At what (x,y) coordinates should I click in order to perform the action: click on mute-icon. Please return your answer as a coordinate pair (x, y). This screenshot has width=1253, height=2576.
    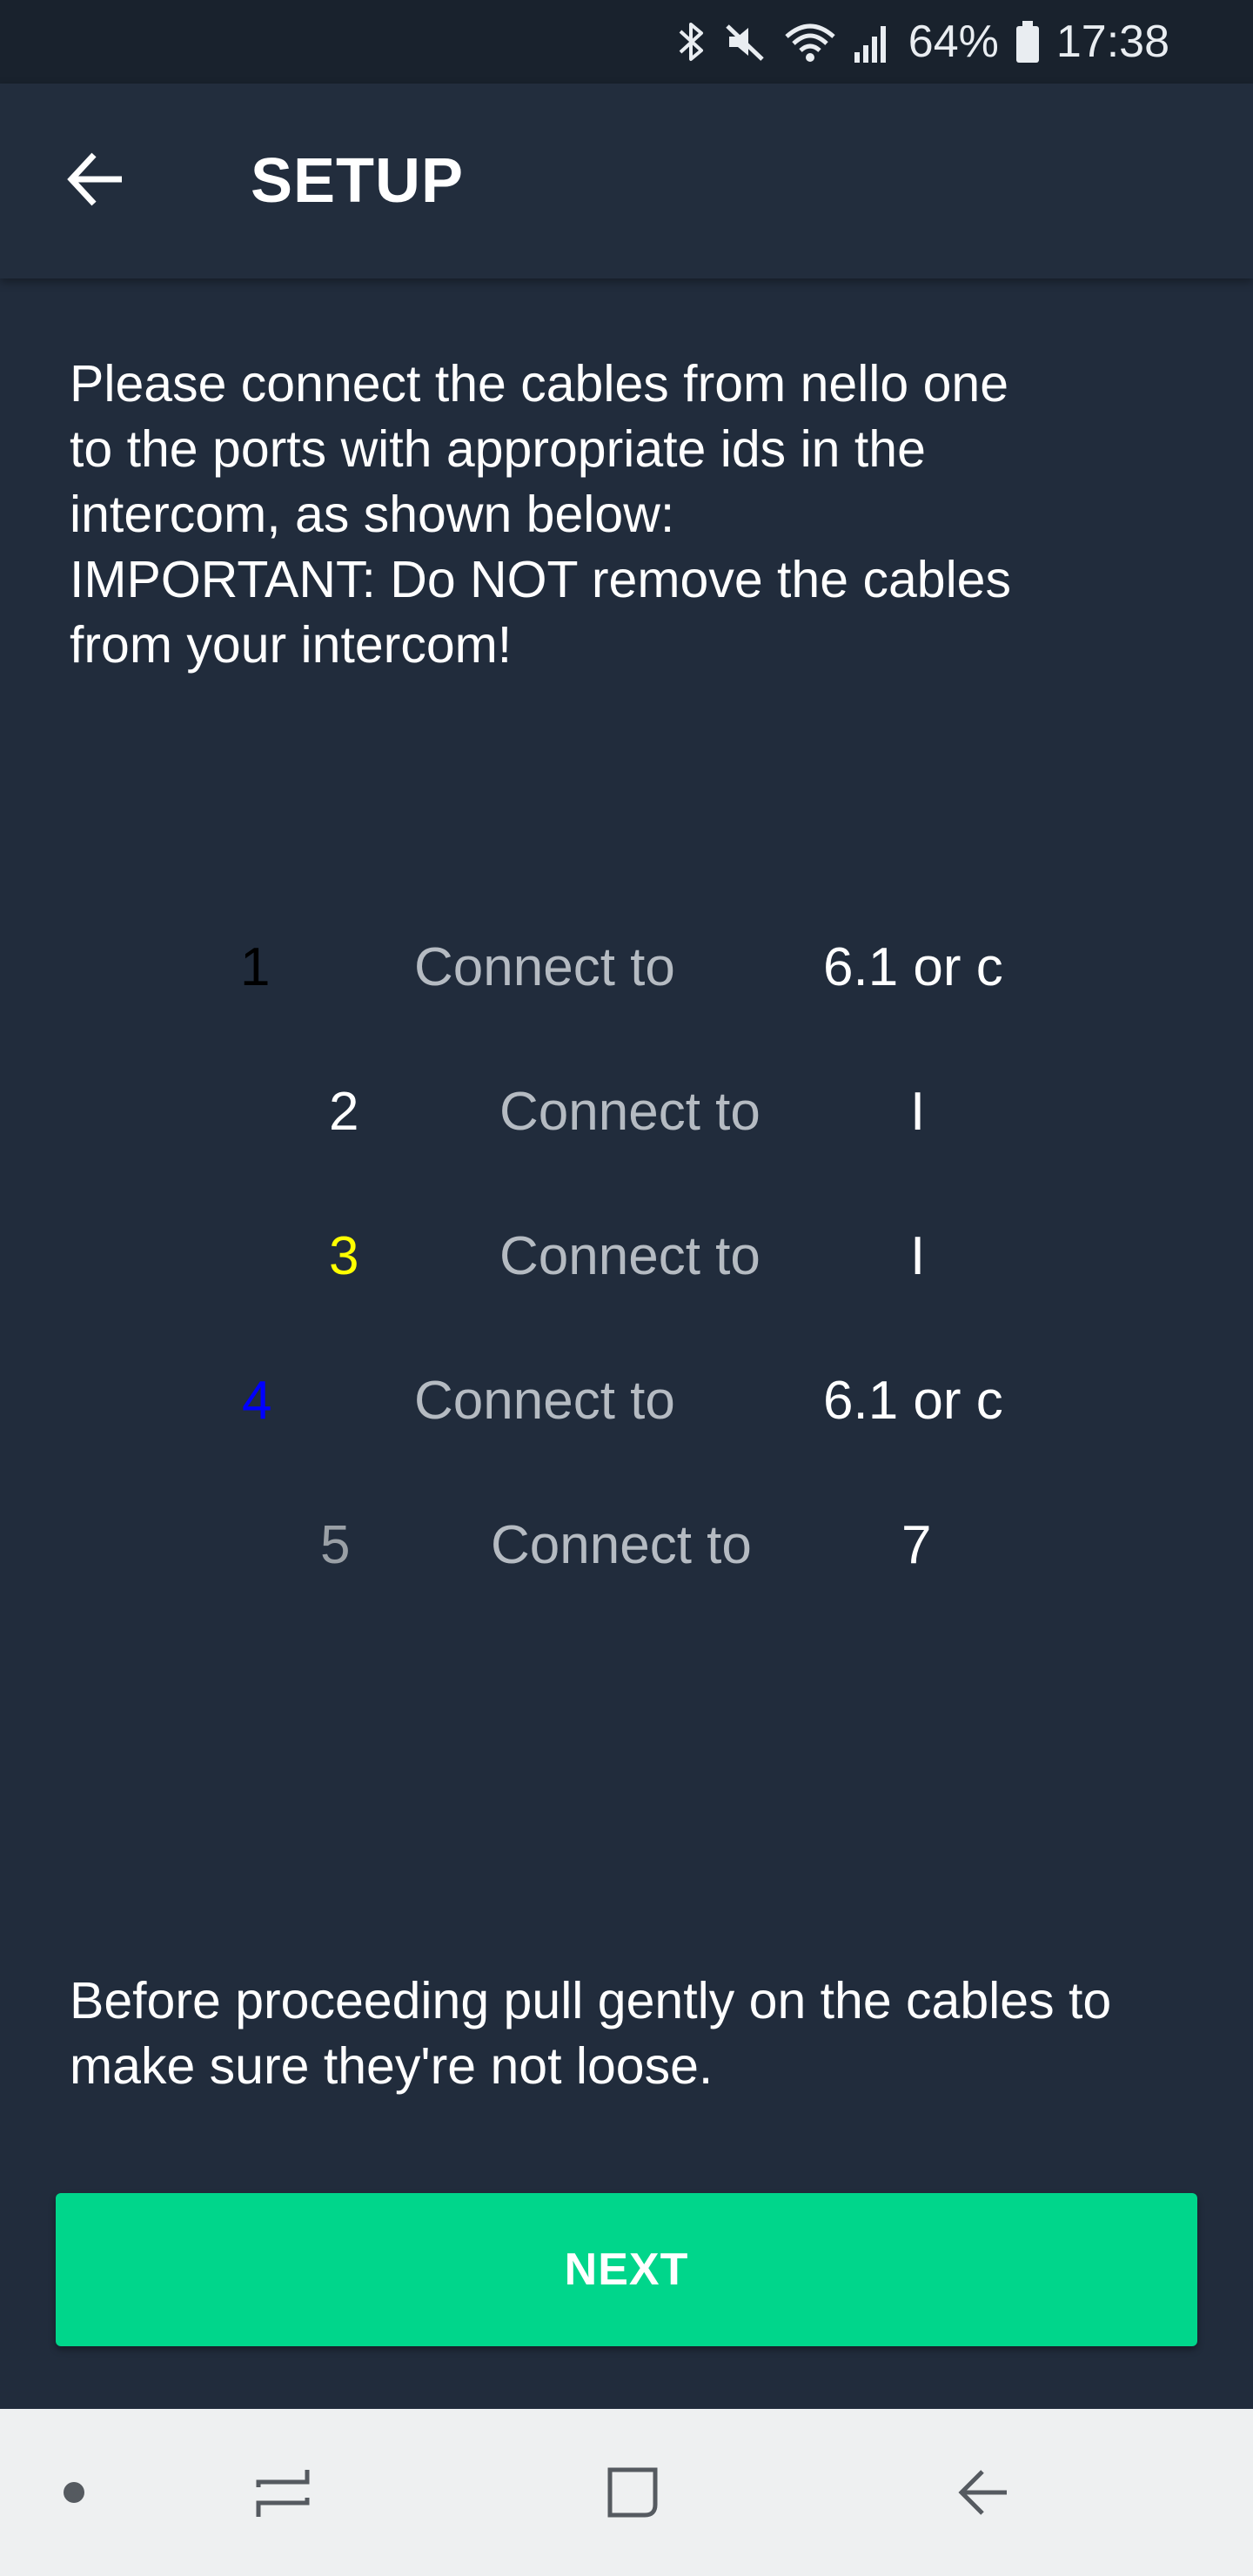
    Looking at the image, I should click on (744, 41).